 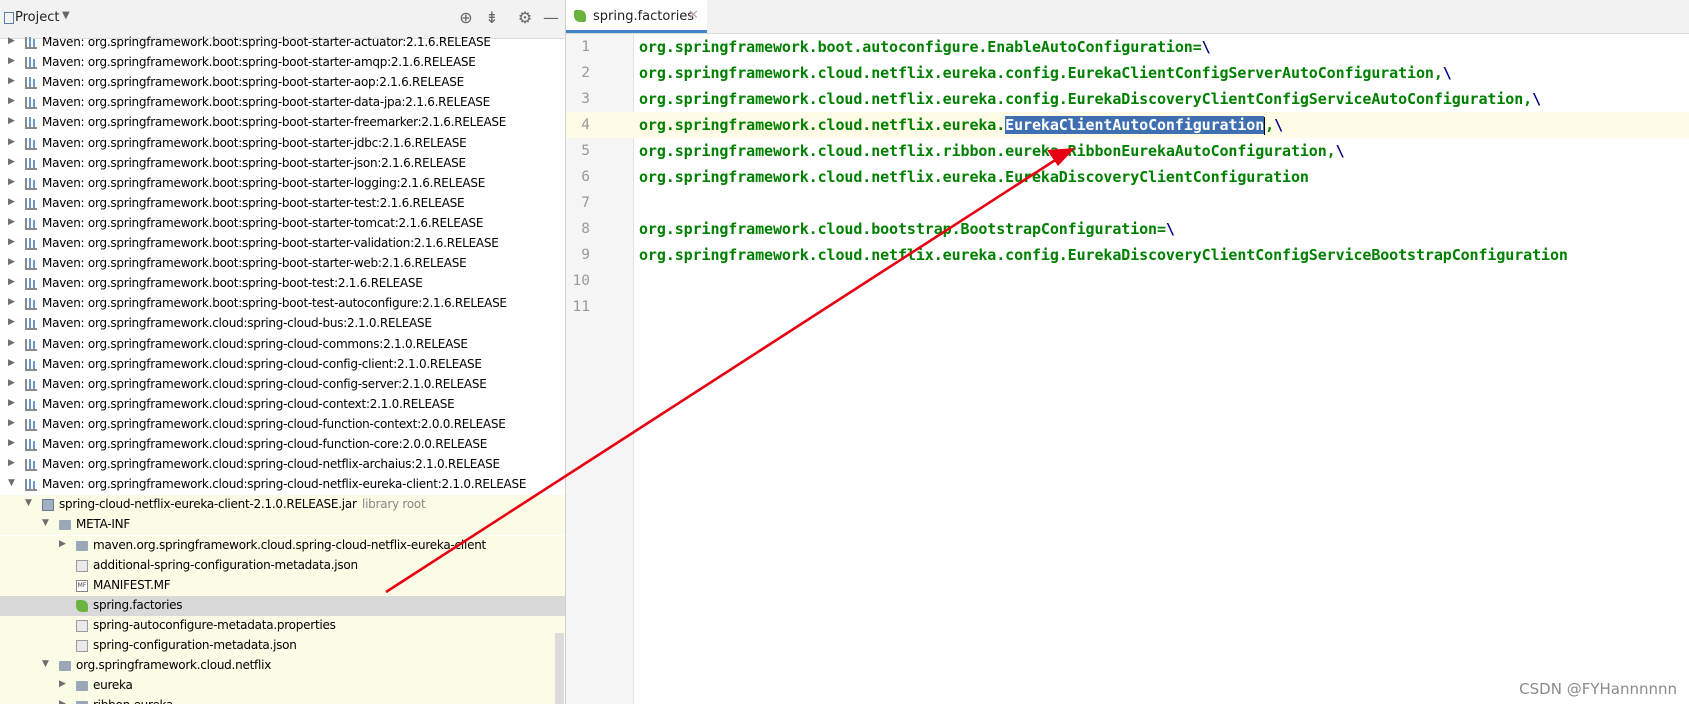 What do you see at coordinates (1127, 281) in the screenshot?
I see `code-line: 10` at bounding box center [1127, 281].